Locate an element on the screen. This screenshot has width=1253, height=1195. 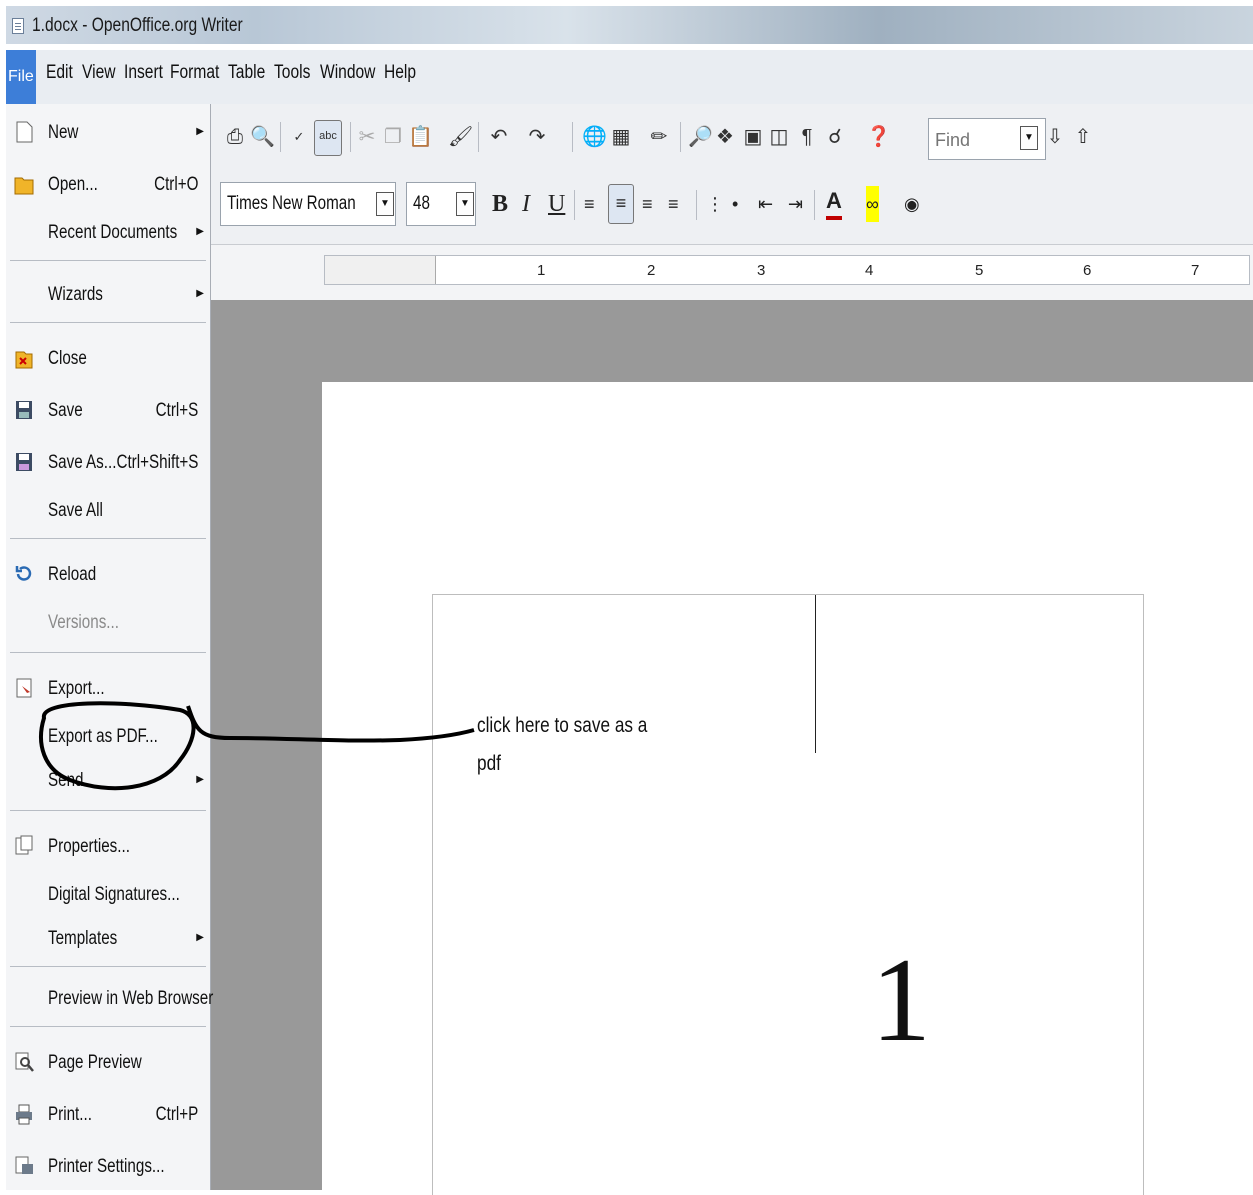
ruler-bar: 1 2 3 4 5 6 7 is located at coordinates (787, 270).